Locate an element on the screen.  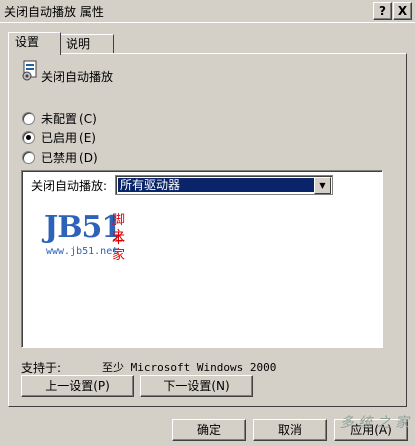
radio-accel: (C) is located at coordinates (88, 118).